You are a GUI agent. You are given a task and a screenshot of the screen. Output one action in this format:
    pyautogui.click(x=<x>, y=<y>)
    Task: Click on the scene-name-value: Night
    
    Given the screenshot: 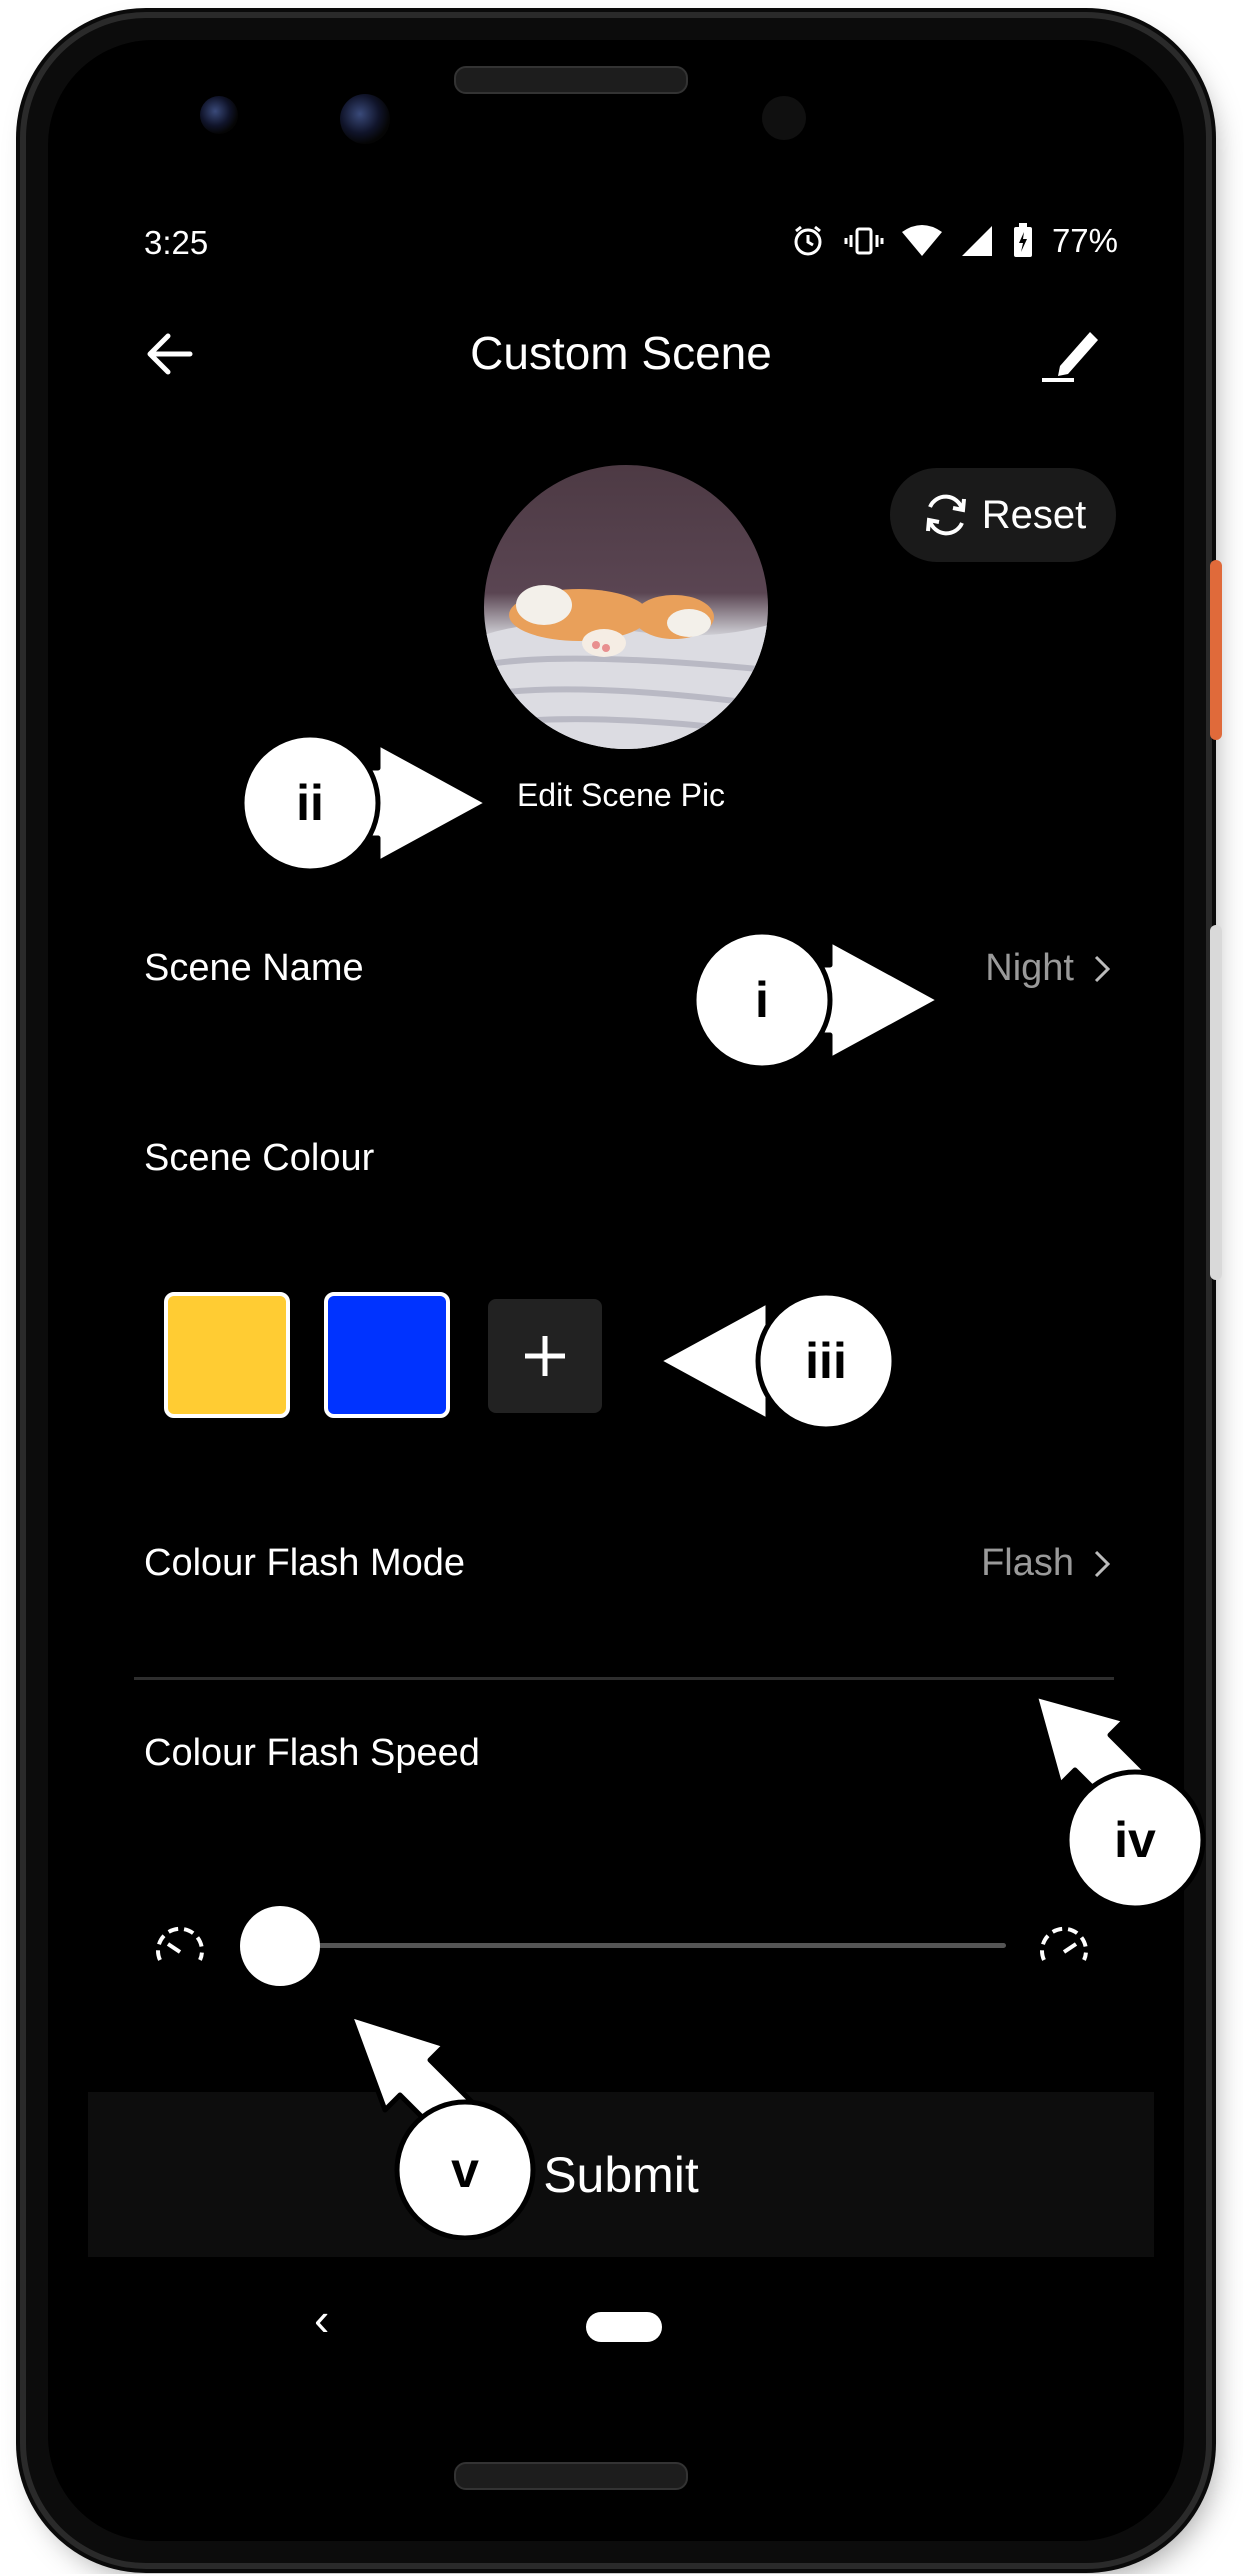 What is the action you would take?
    pyautogui.click(x=1048, y=968)
    